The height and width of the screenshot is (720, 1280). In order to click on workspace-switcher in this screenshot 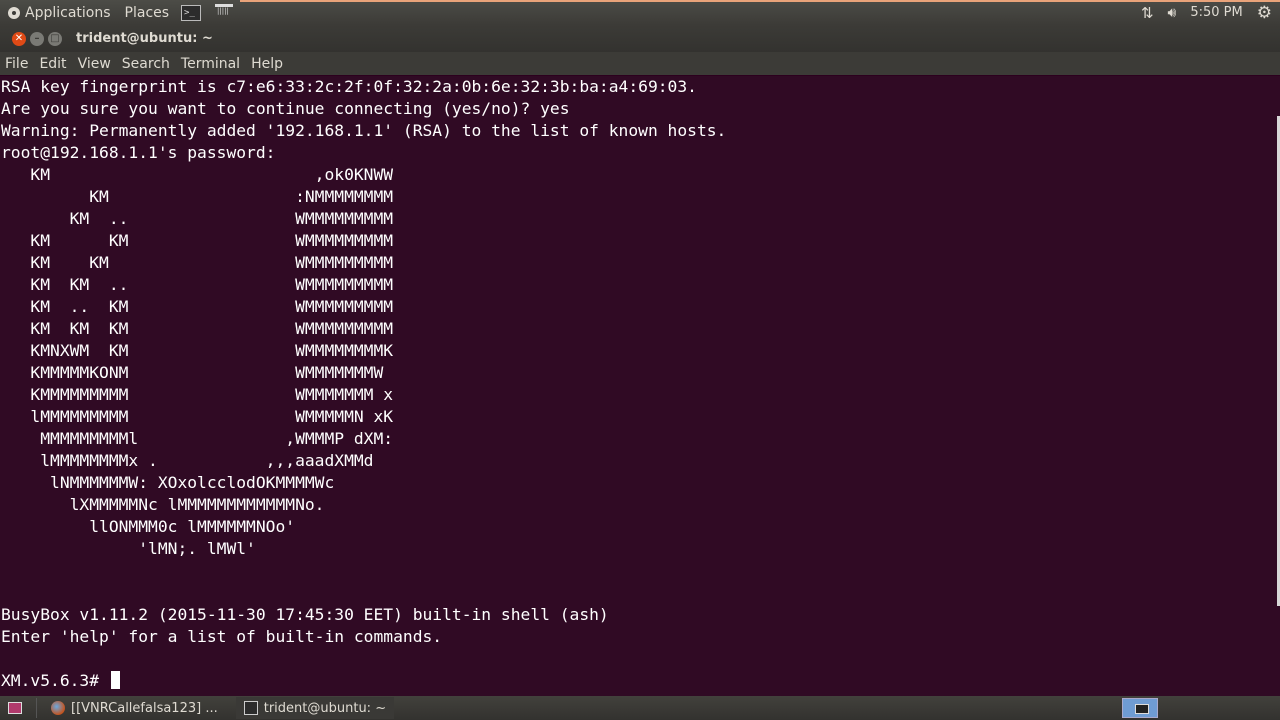, I will do `click(1140, 708)`.